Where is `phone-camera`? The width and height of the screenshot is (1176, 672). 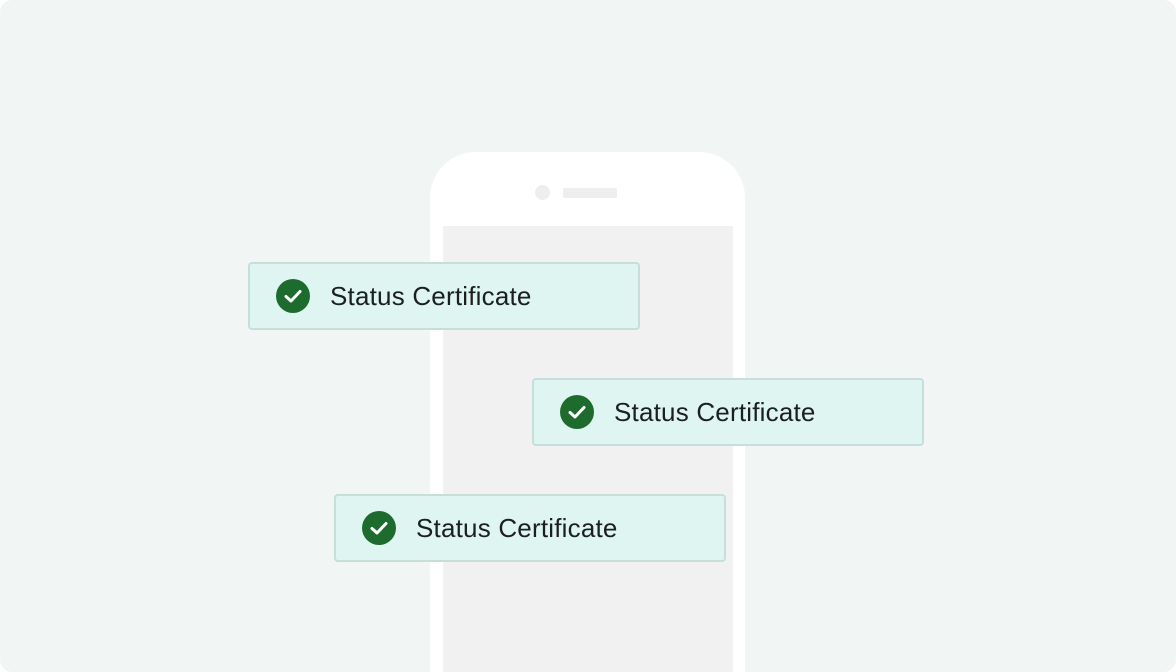
phone-camera is located at coordinates (542, 192).